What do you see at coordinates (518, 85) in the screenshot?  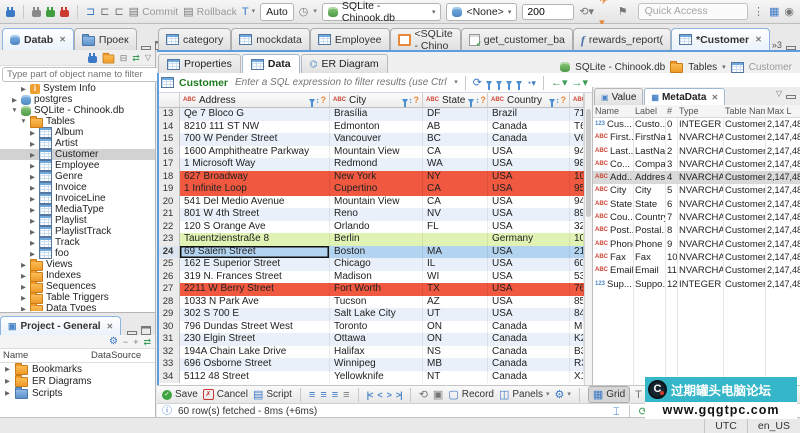 I see `custom-filter-icon` at bounding box center [518, 85].